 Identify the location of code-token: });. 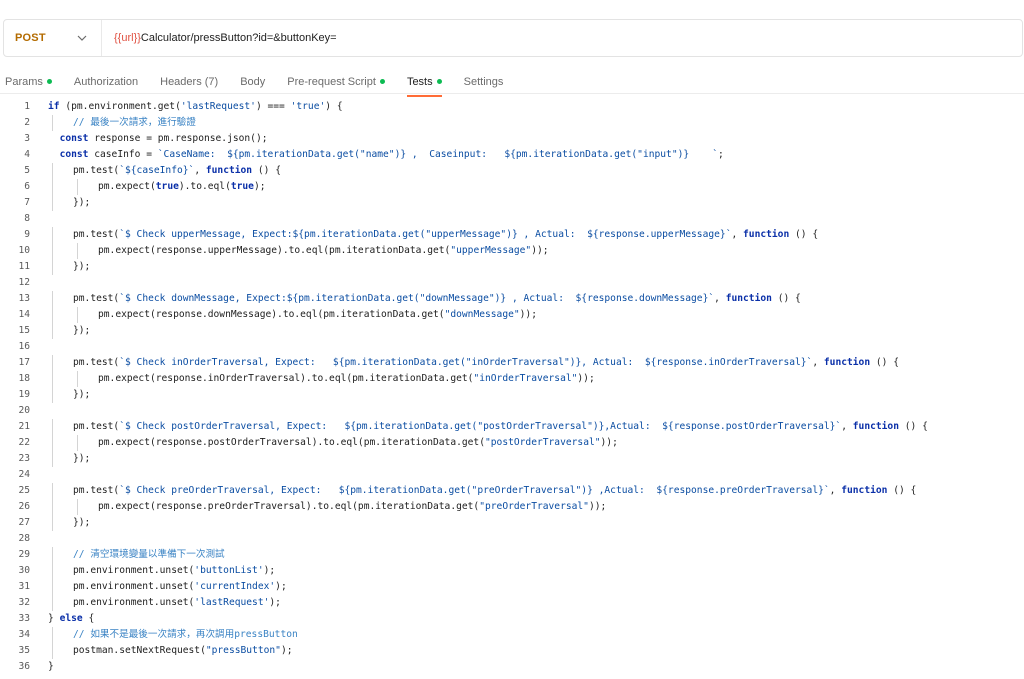
(82, 522).